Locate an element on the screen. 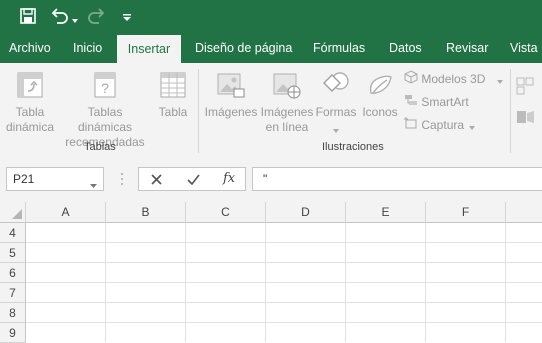  name-box: P21 is located at coordinates (55, 179).